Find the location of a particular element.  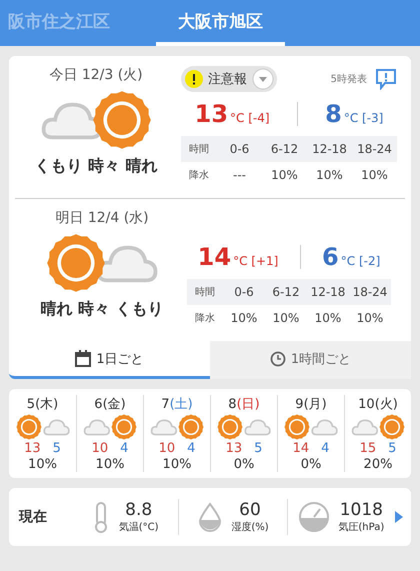

day-label: 7(土) is located at coordinates (177, 404).